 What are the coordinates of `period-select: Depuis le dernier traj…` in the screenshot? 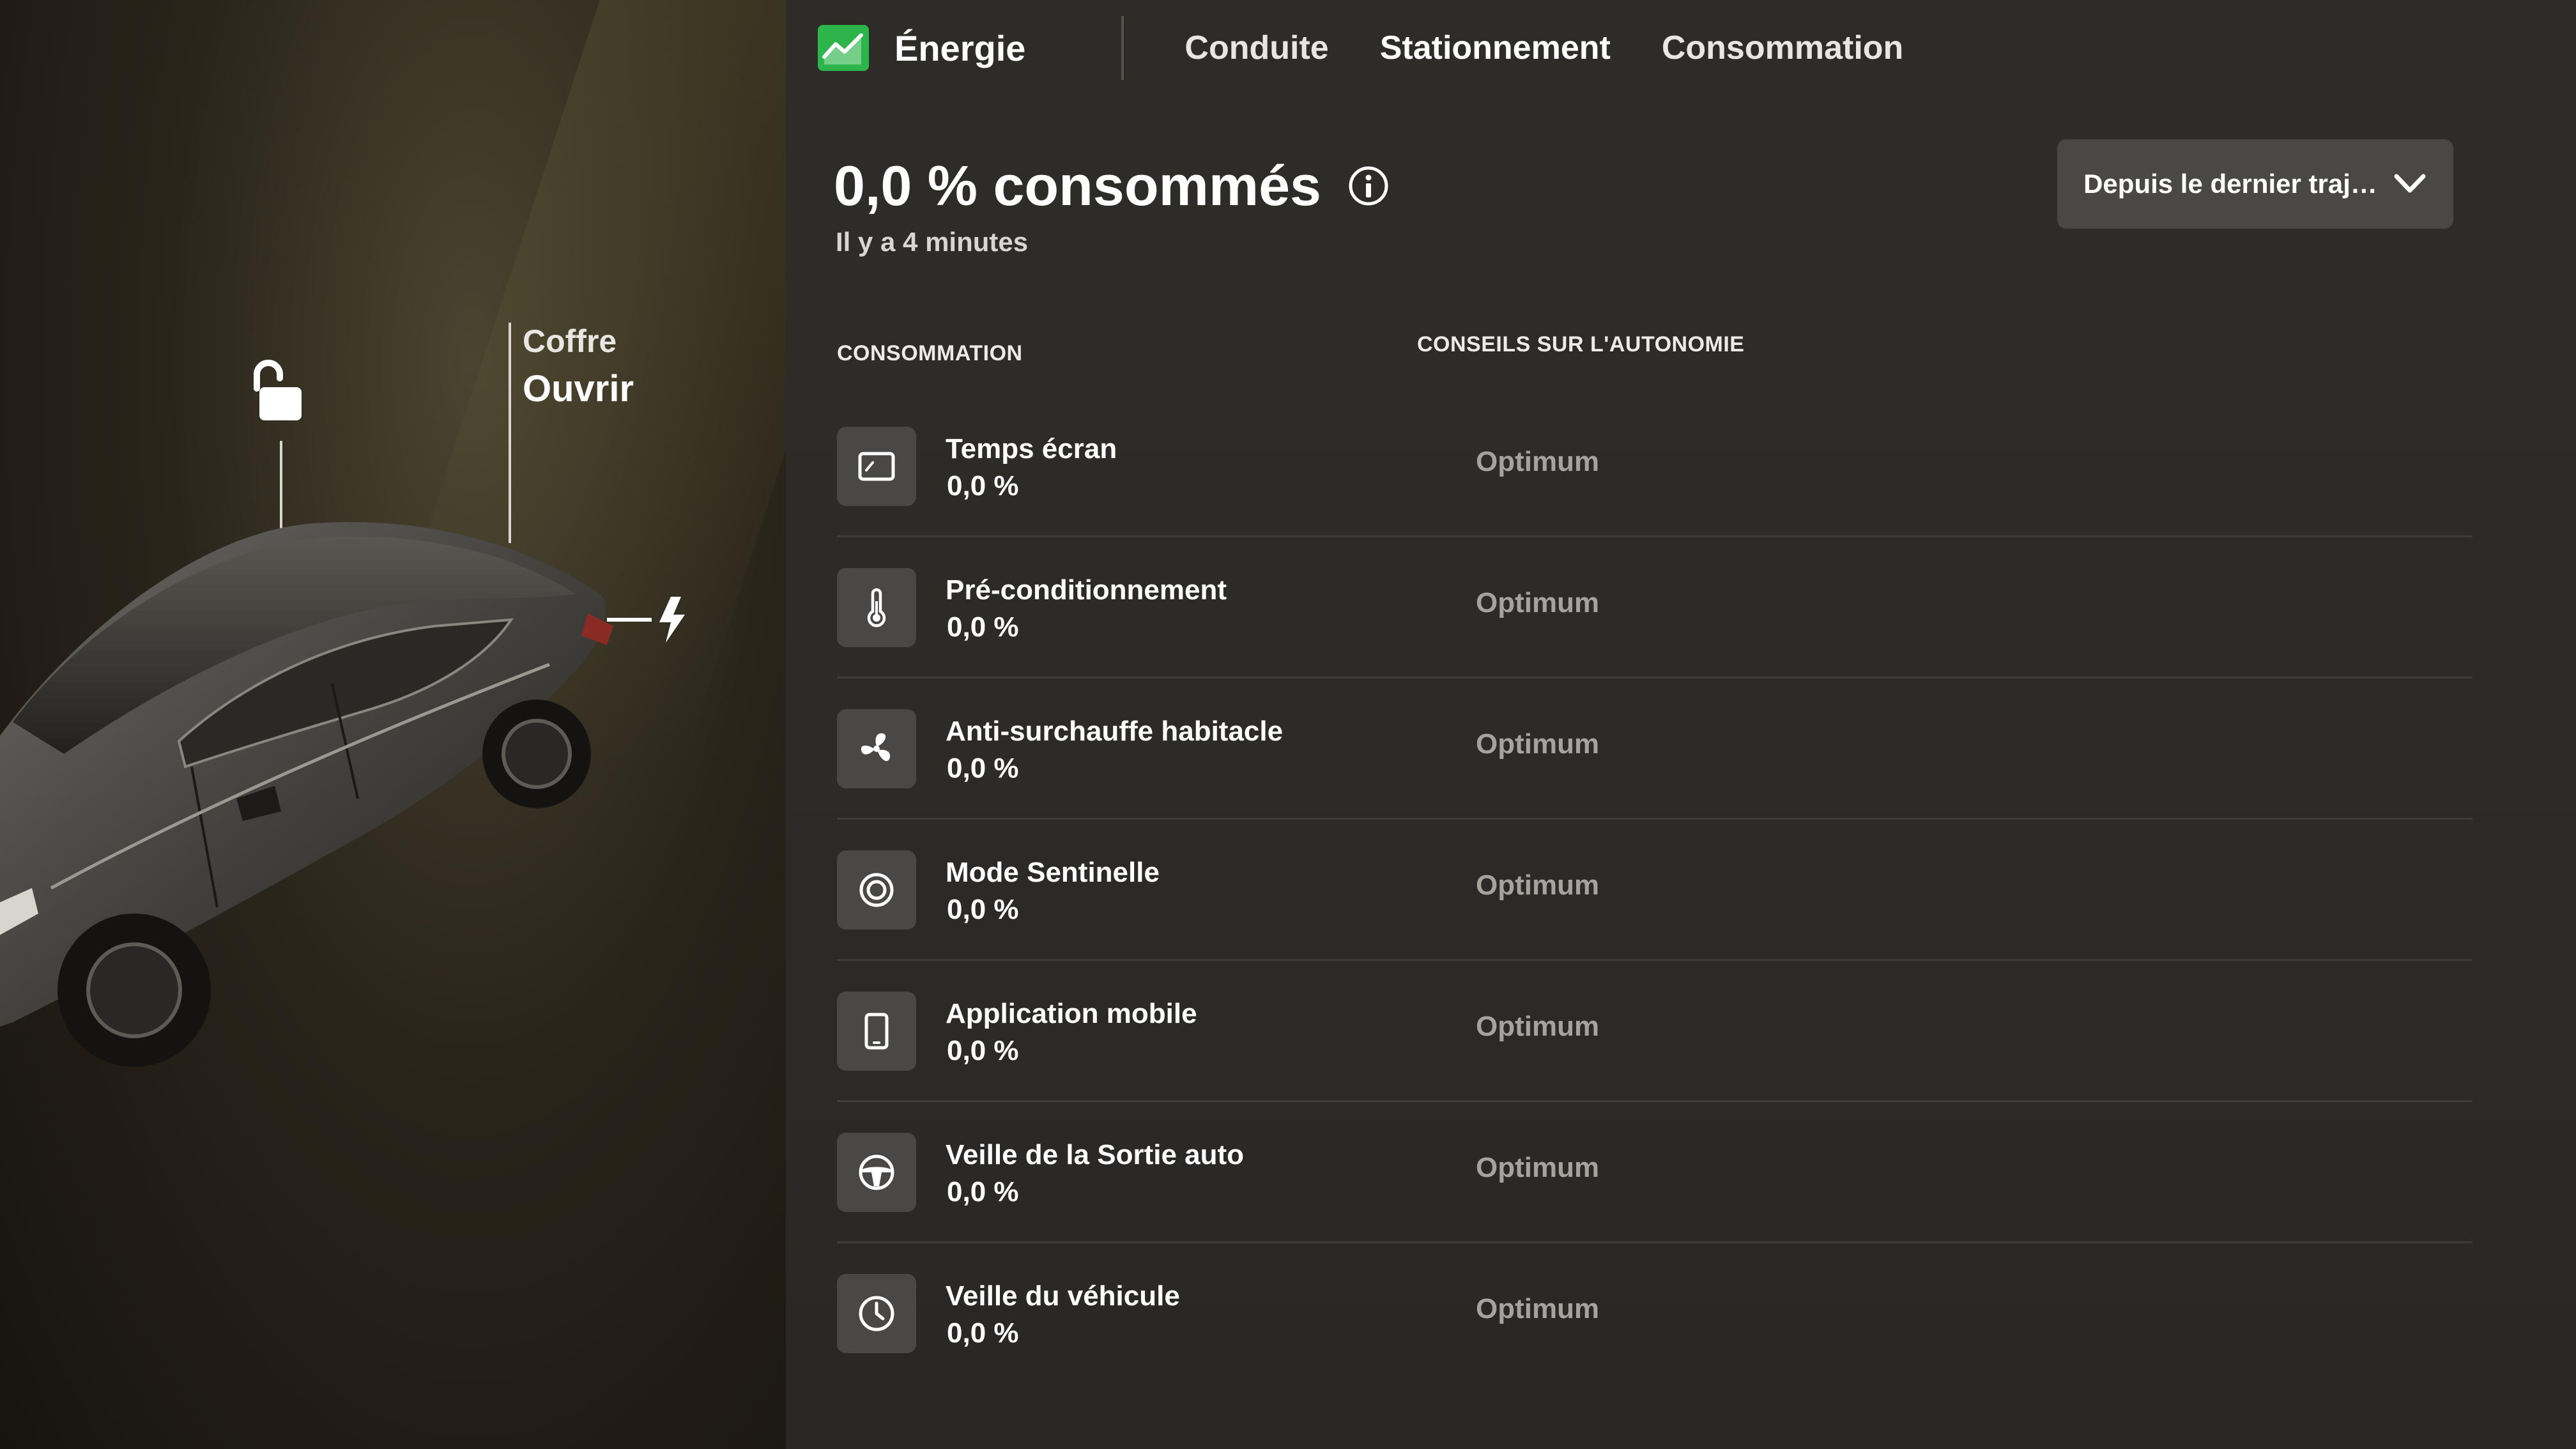 It's located at (2255, 184).